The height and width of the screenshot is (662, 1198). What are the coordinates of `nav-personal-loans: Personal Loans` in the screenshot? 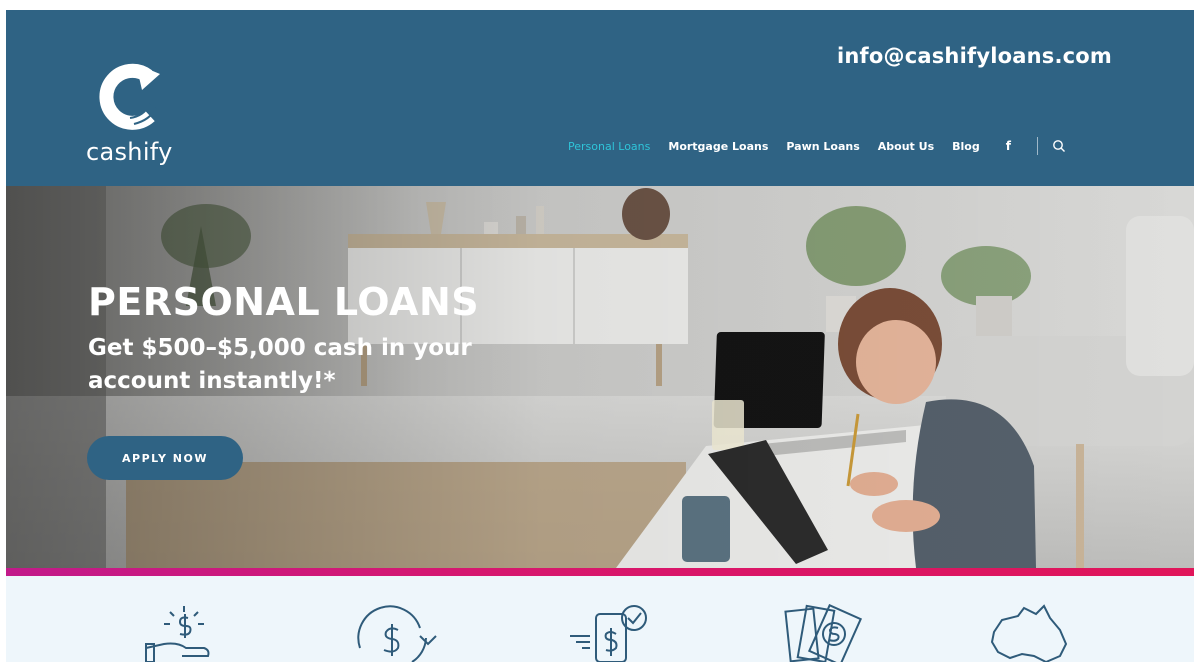 It's located at (609, 146).